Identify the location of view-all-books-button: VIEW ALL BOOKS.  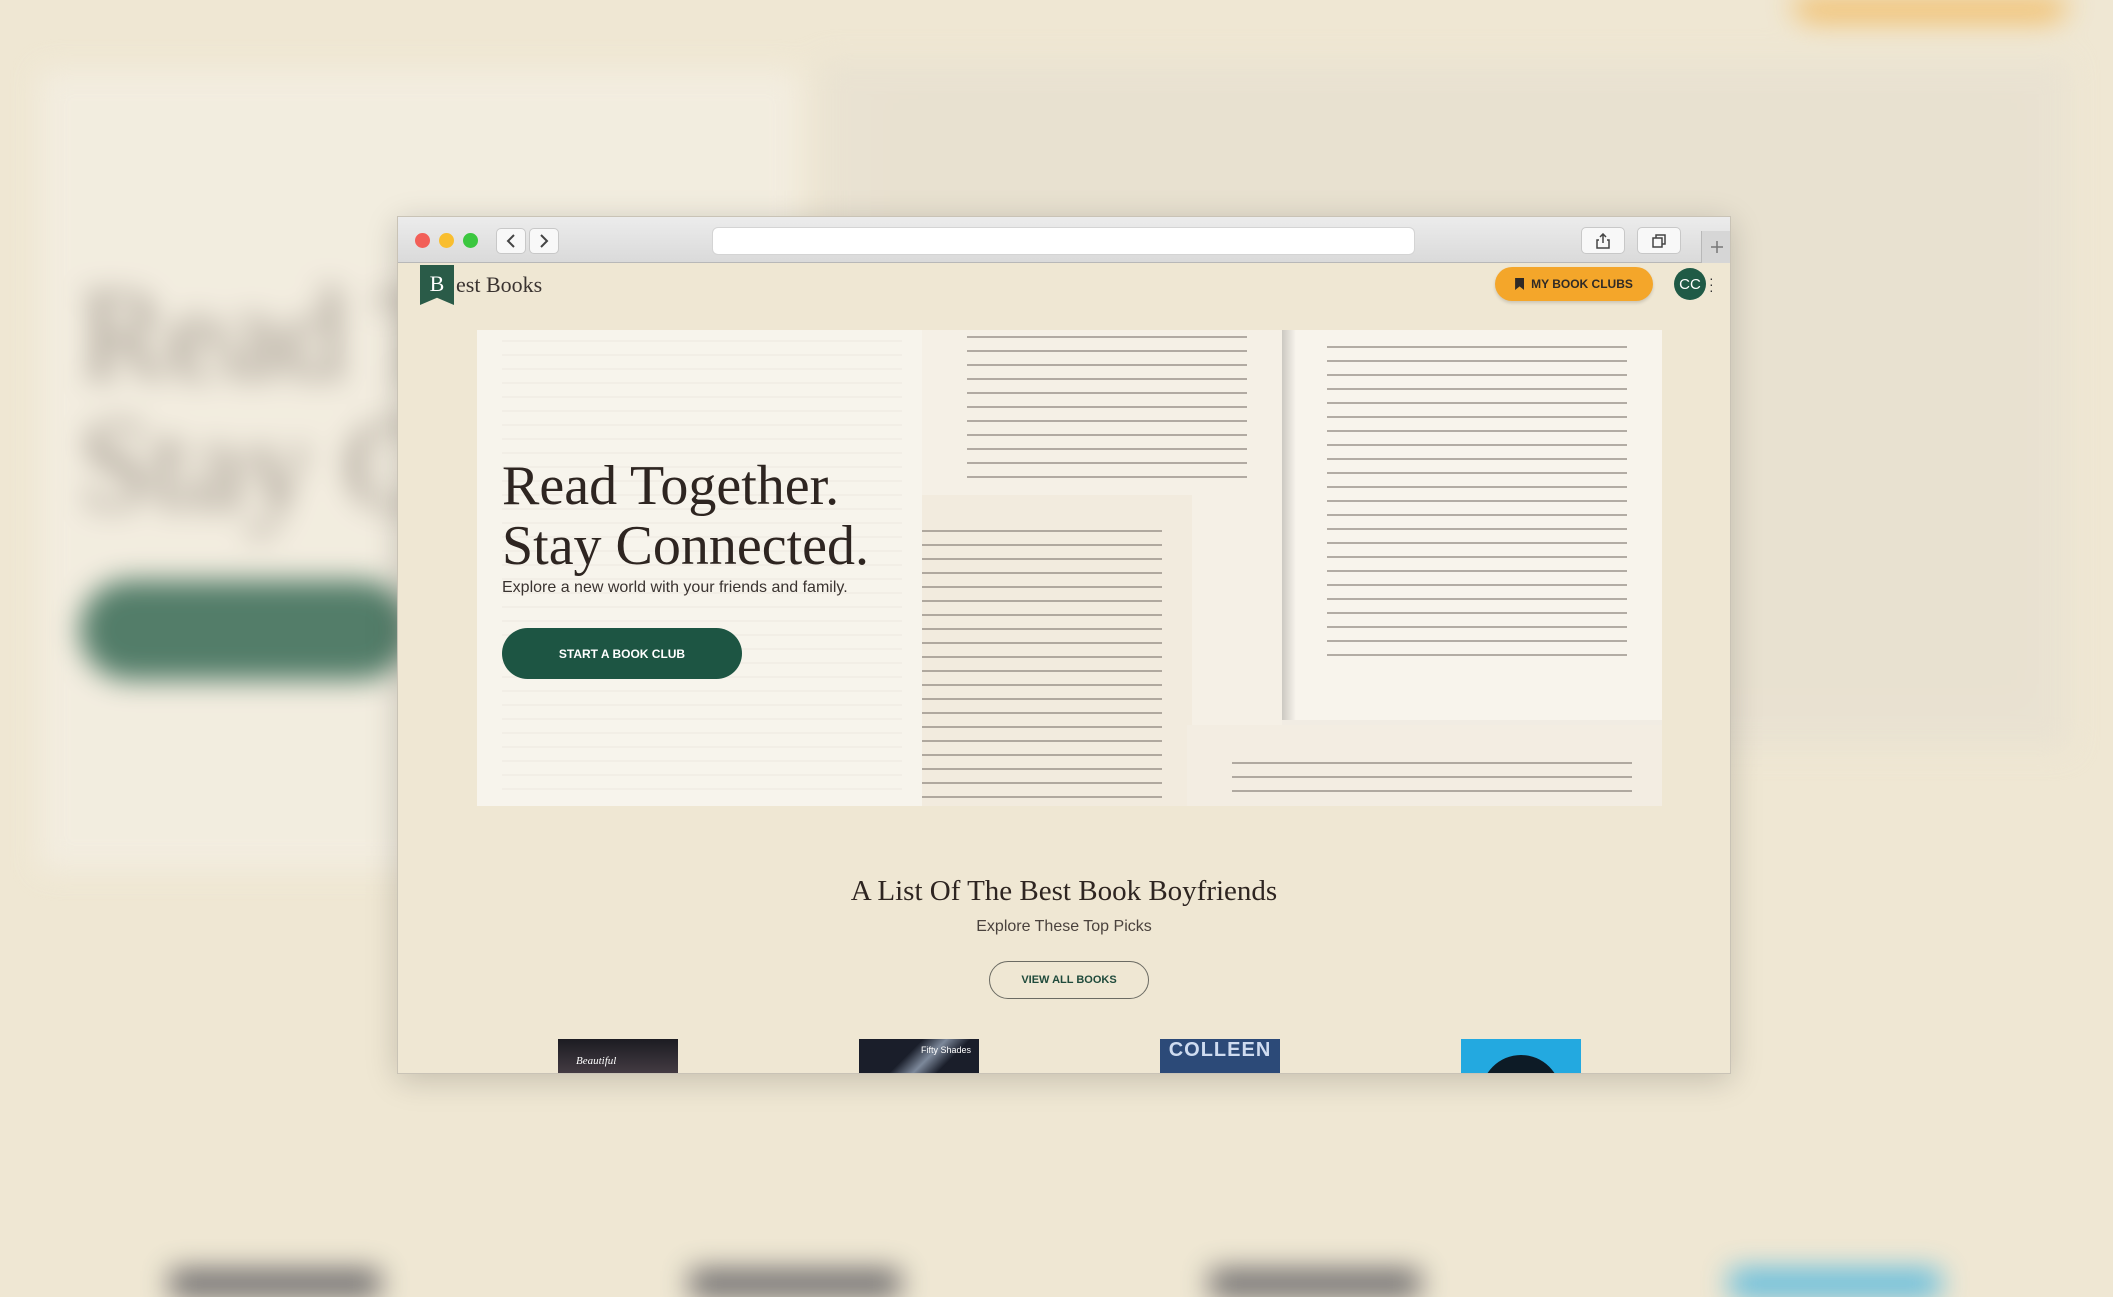
(1069, 980).